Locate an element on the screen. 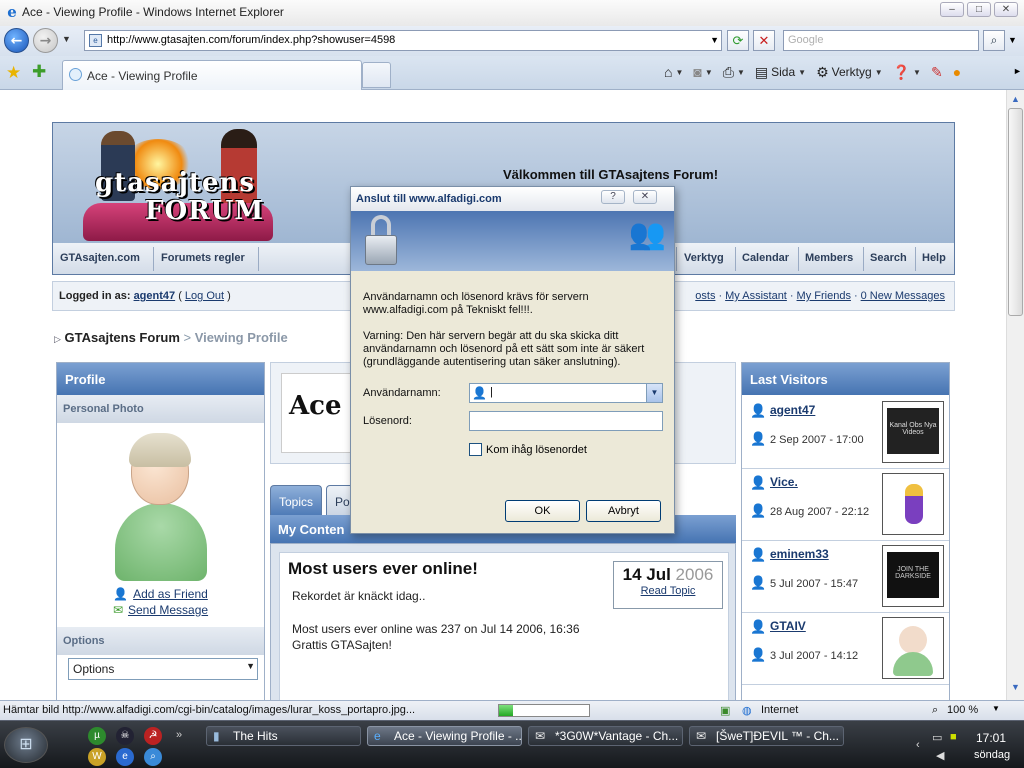 The image size is (1024, 768). print-button: ⎙ ▼ is located at coordinates (734, 72).